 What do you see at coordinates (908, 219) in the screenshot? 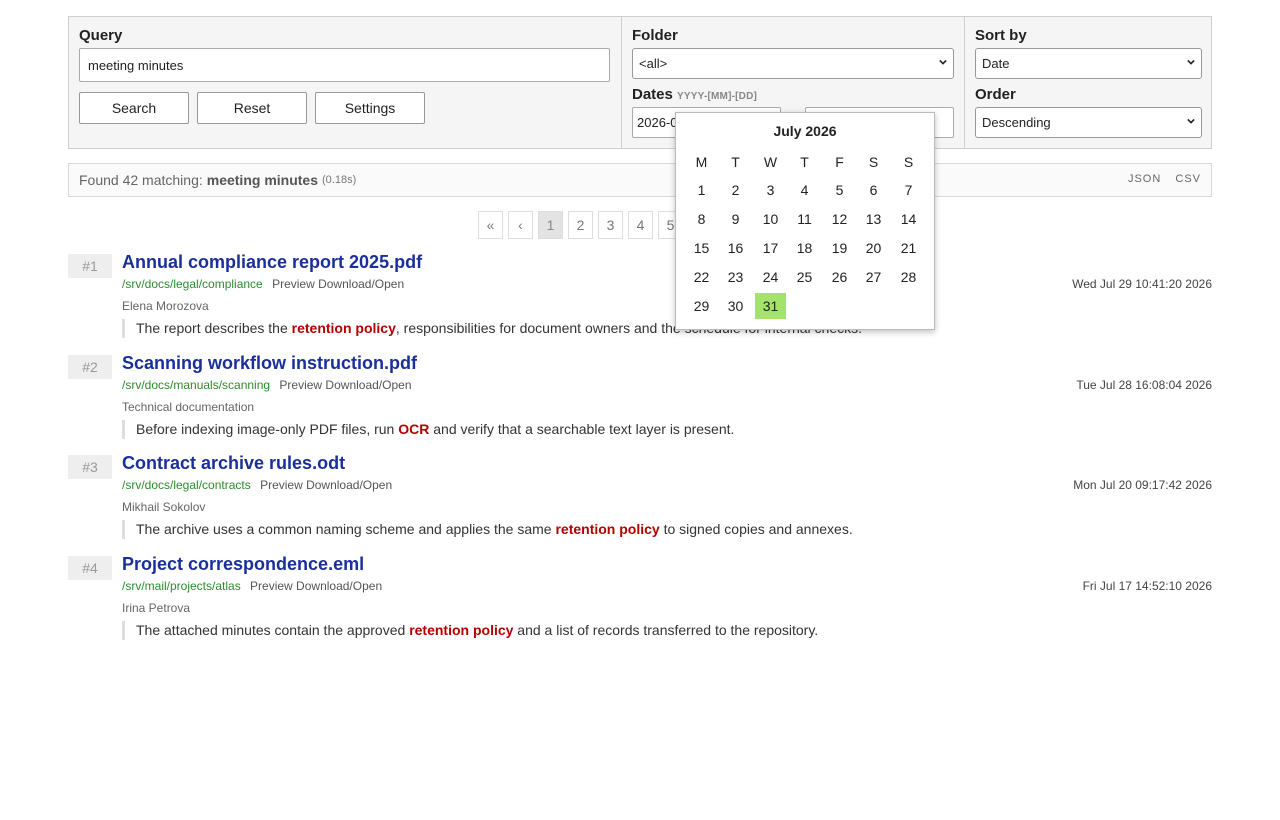
I see `calendar-day: 14` at bounding box center [908, 219].